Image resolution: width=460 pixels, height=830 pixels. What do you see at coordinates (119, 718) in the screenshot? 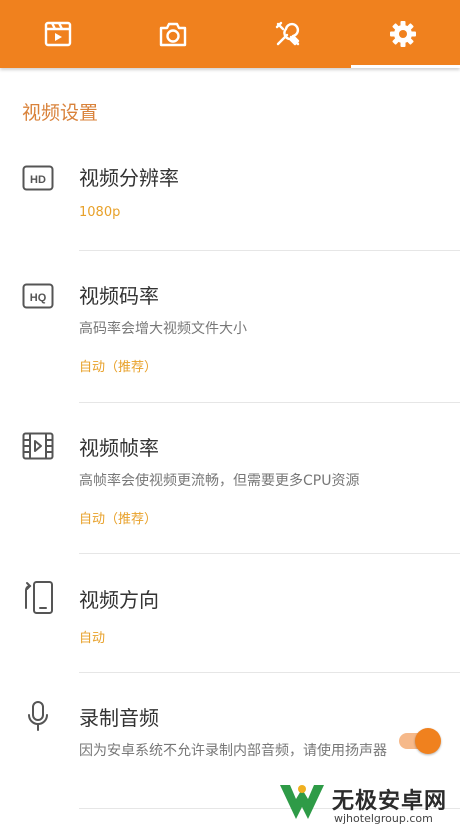
I see `setting-title: 录制音频` at bounding box center [119, 718].